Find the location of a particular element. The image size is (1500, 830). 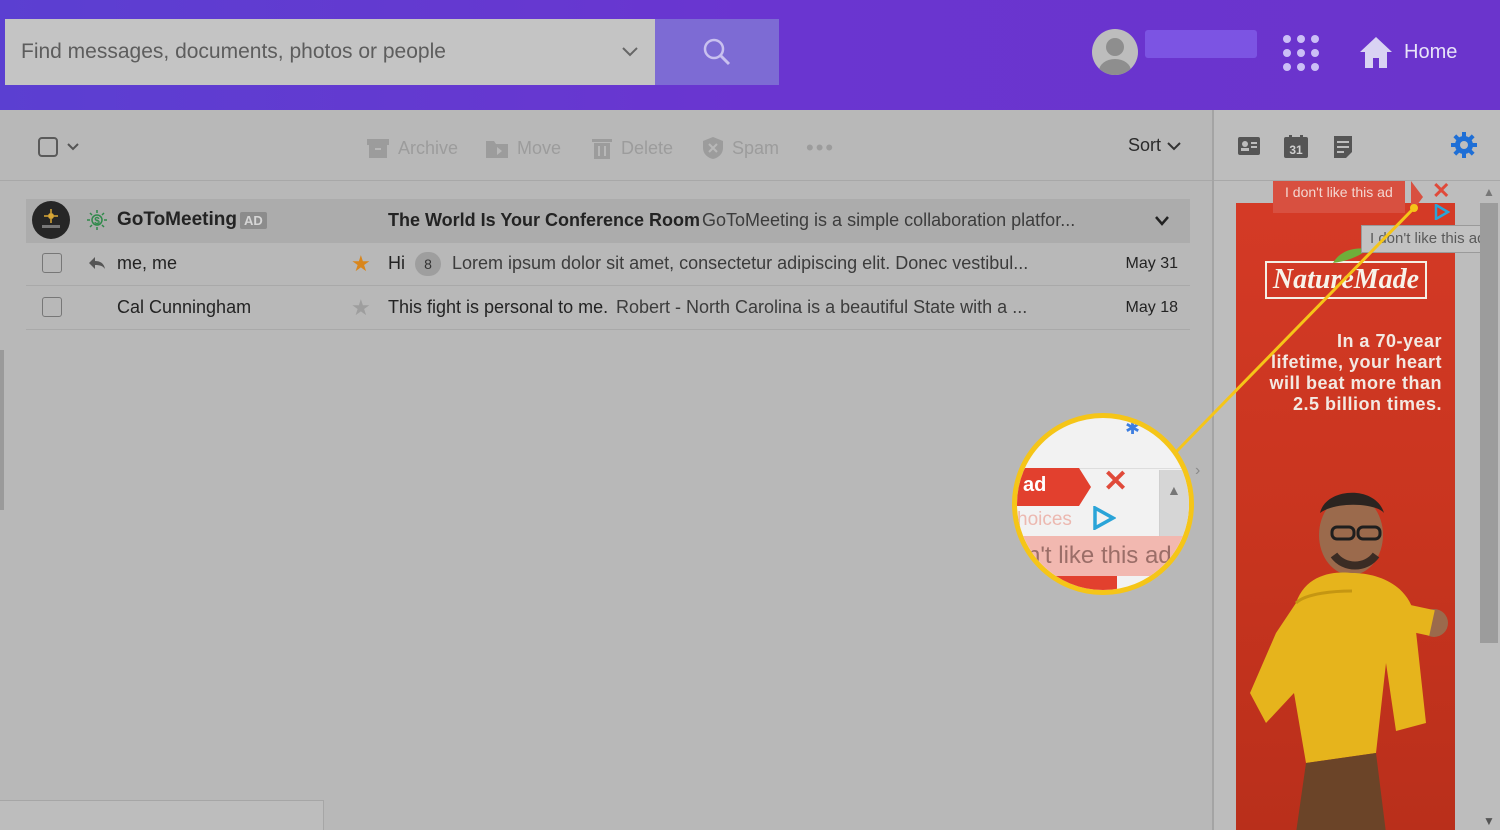

ad-brand-logo: NatureMade is located at coordinates (1346, 280).